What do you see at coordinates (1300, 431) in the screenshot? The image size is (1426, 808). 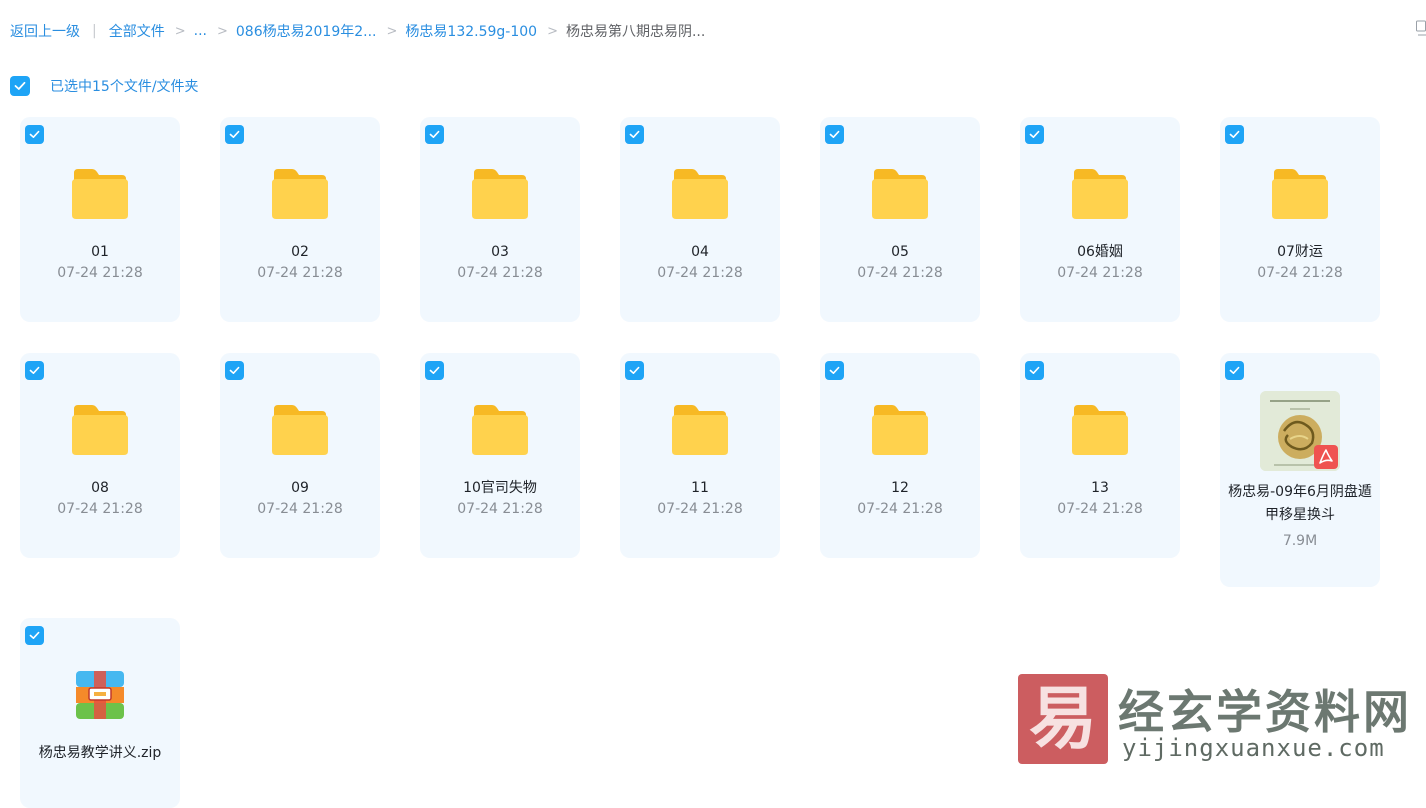 I see `pdf-thumbnail` at bounding box center [1300, 431].